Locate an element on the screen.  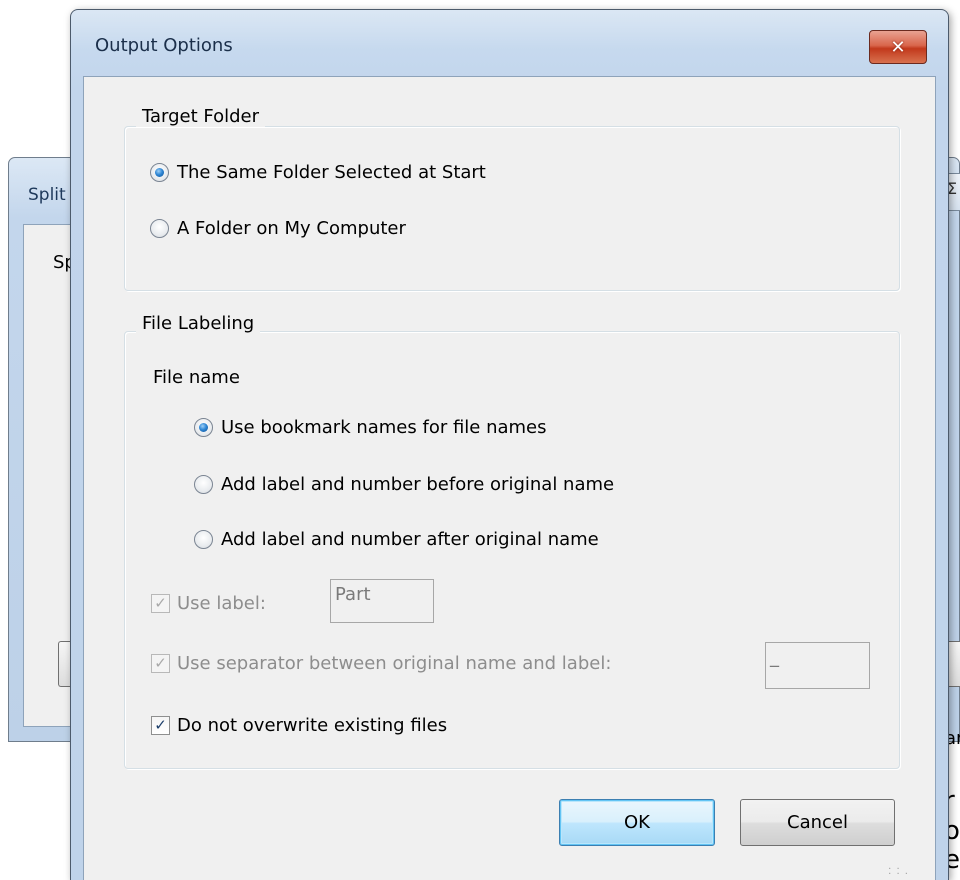
dialog-title: Output Options is located at coordinates (164, 45).